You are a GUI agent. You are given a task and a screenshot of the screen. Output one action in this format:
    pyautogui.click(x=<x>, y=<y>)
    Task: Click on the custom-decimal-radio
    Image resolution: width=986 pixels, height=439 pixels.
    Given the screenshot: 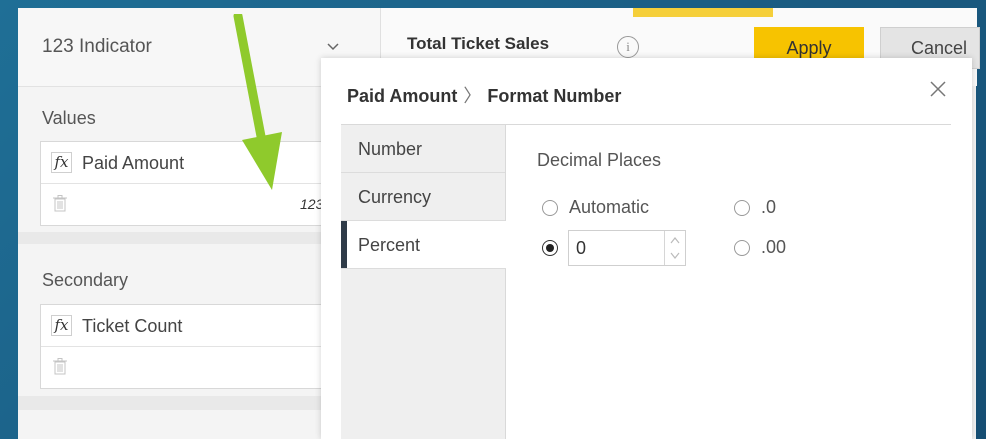 What is the action you would take?
    pyautogui.click(x=550, y=248)
    